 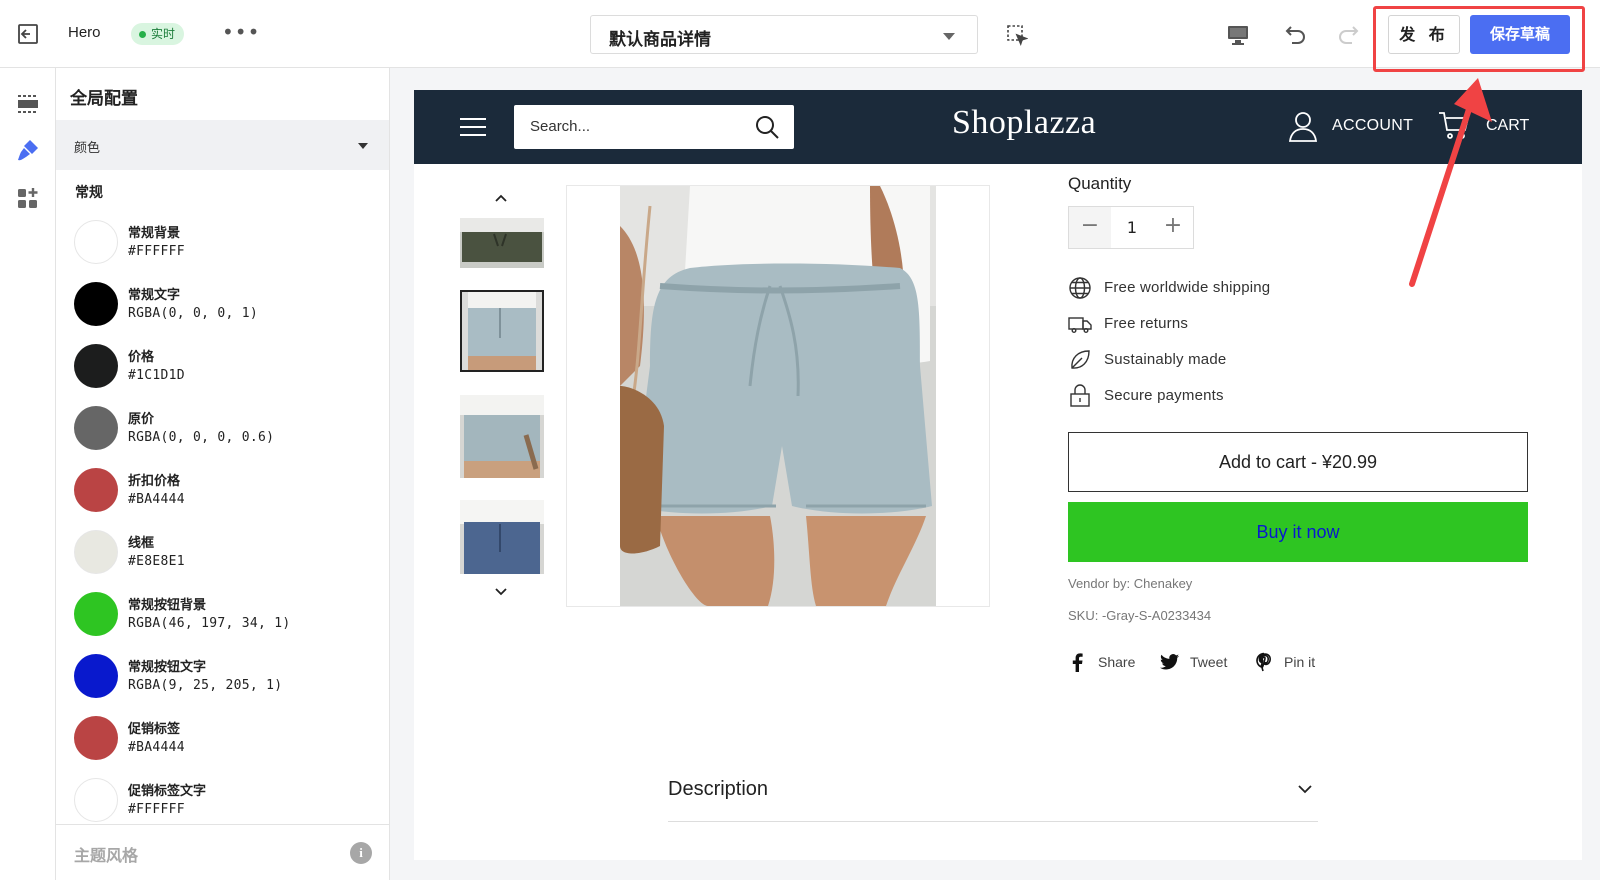 I want to click on page-template-select: 默认商品详情, so click(x=784, y=34).